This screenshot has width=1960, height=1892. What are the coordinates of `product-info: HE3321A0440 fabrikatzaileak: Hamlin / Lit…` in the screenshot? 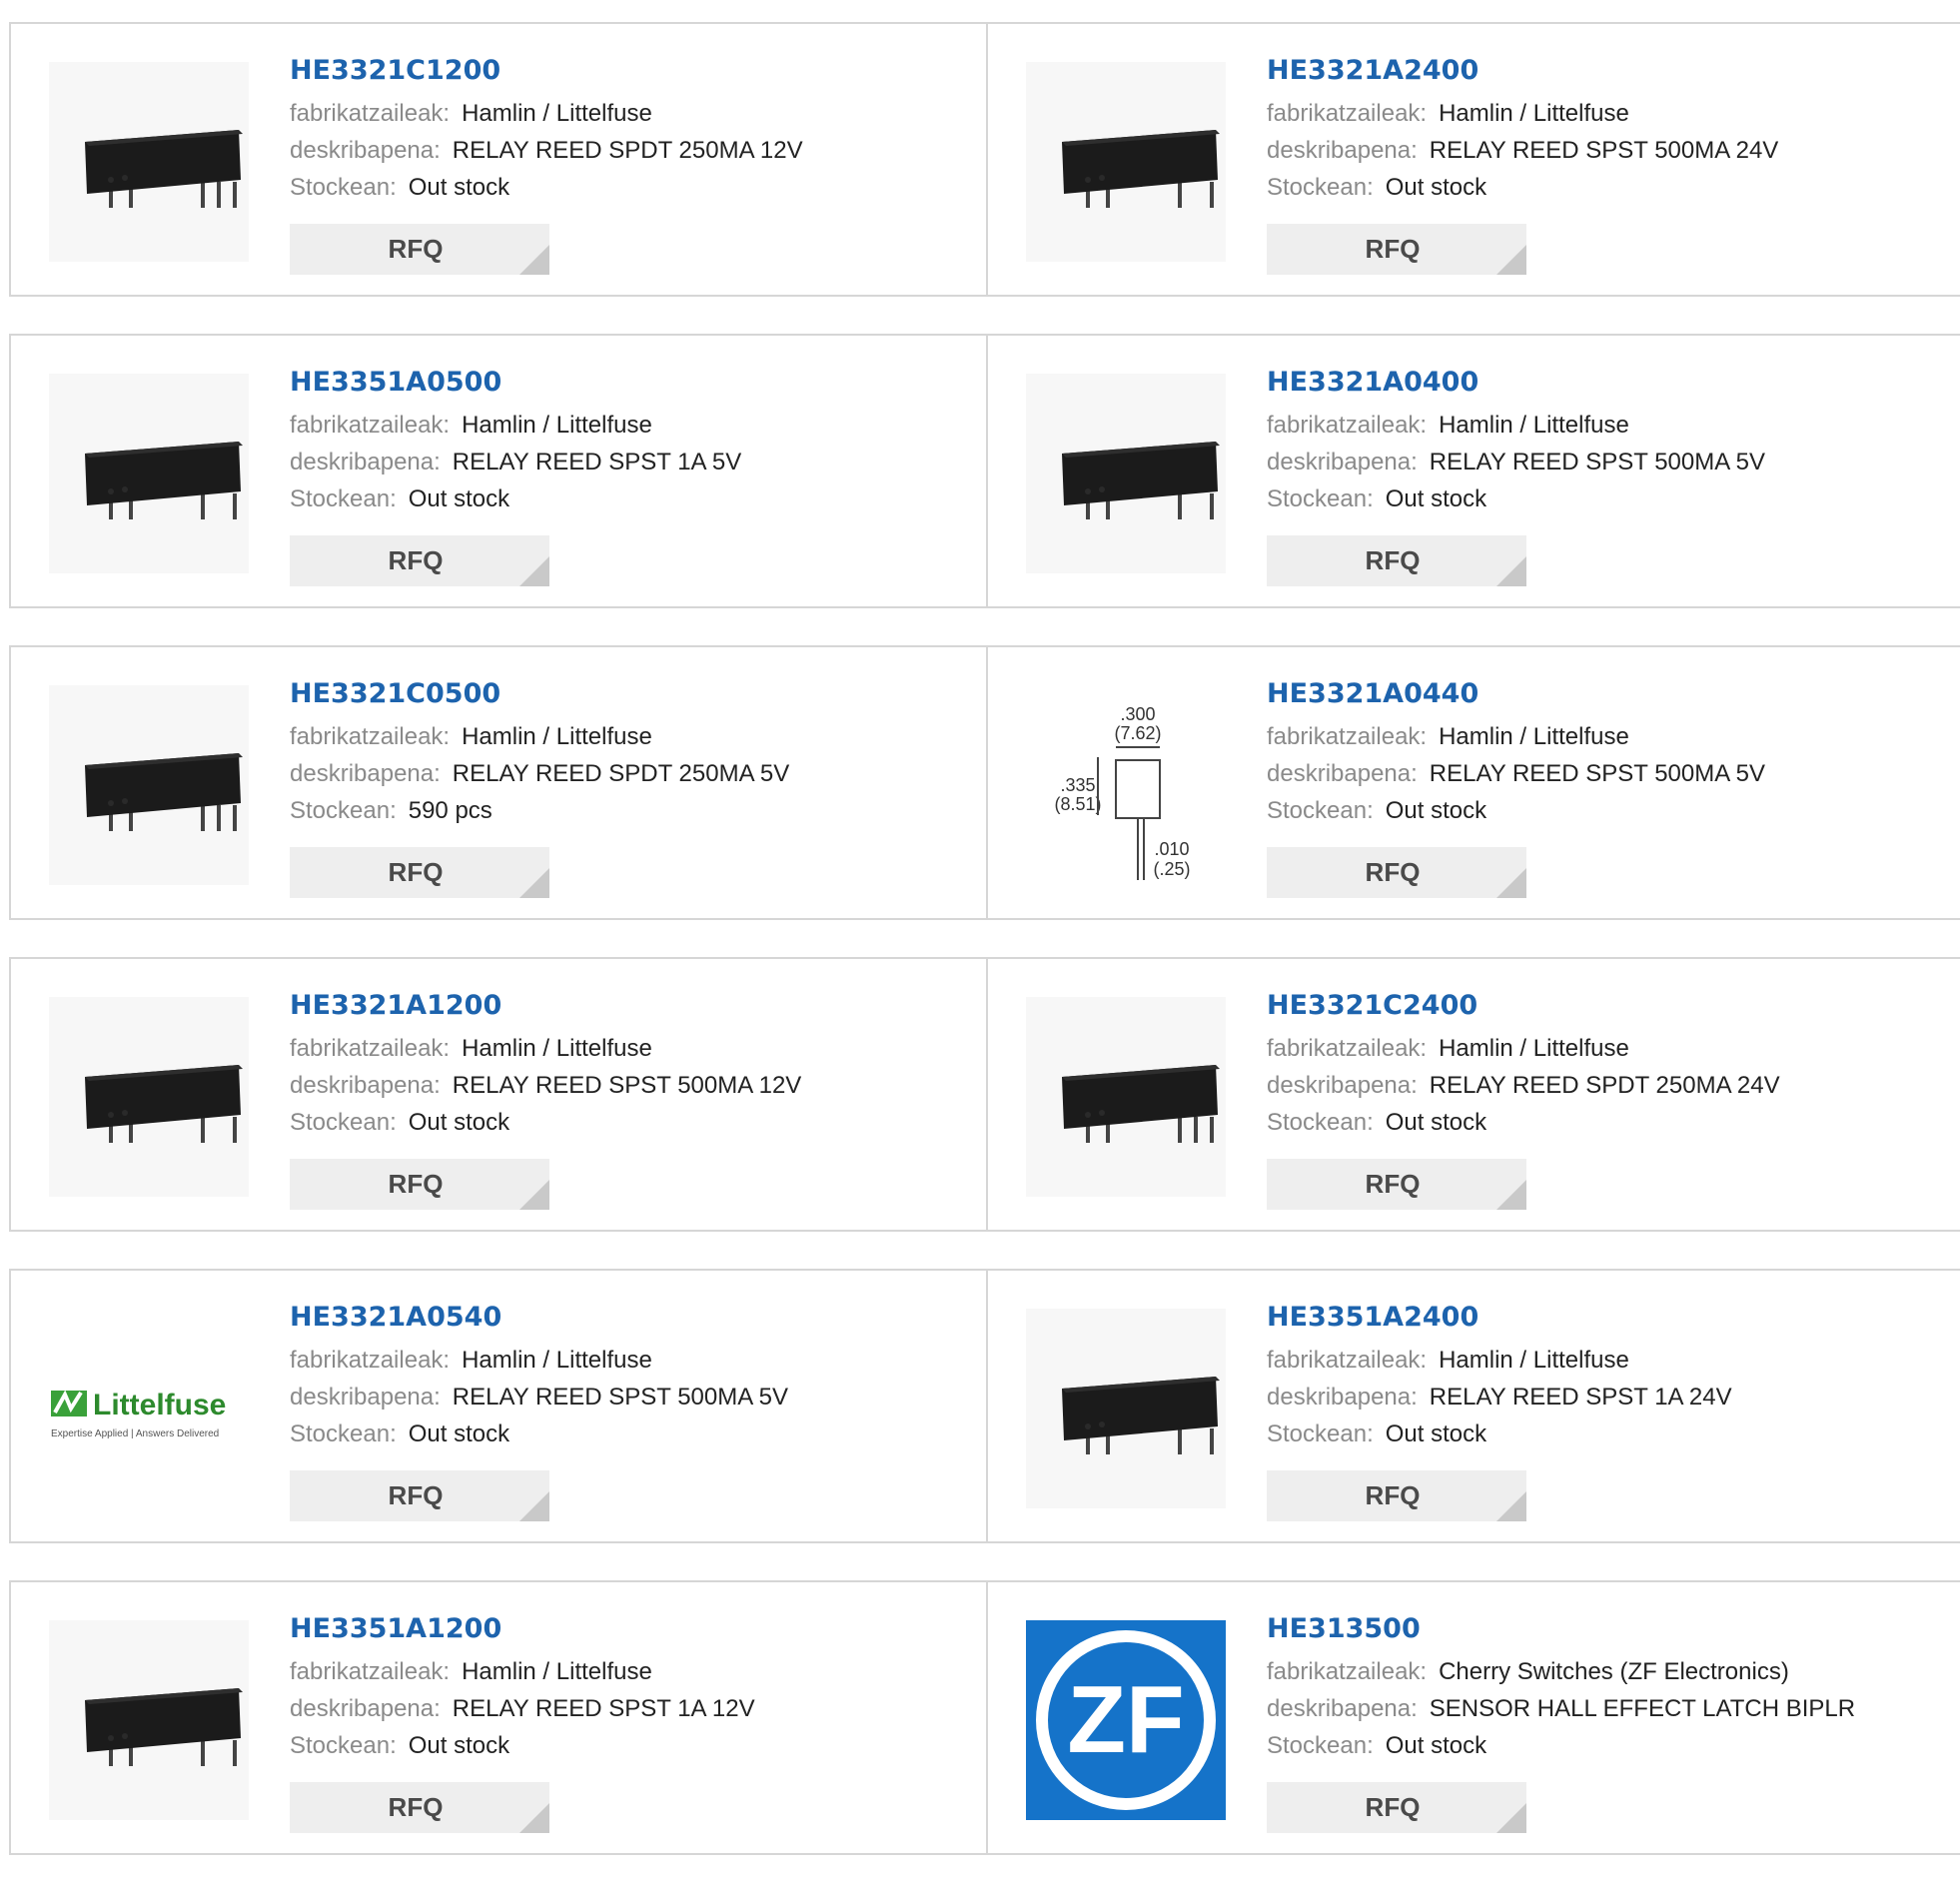 It's located at (1613, 755).